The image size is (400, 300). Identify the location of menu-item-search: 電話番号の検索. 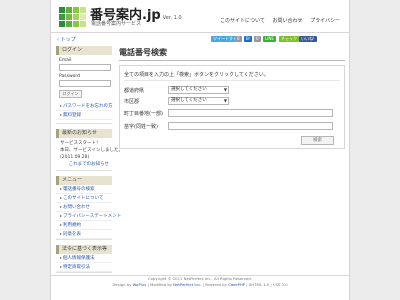
(84, 189).